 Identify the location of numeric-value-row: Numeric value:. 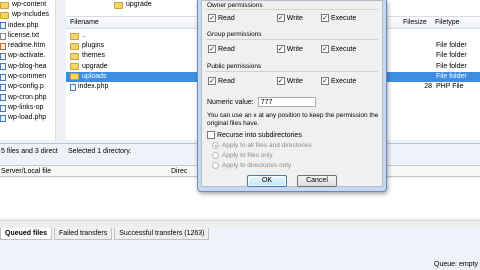
(261, 102).